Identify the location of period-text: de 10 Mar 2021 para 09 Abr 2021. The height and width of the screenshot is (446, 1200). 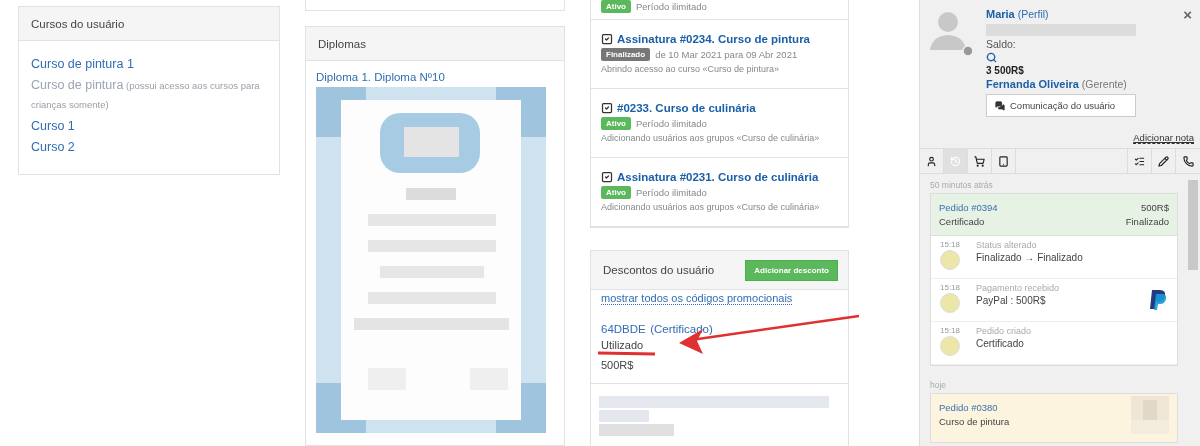
(726, 54).